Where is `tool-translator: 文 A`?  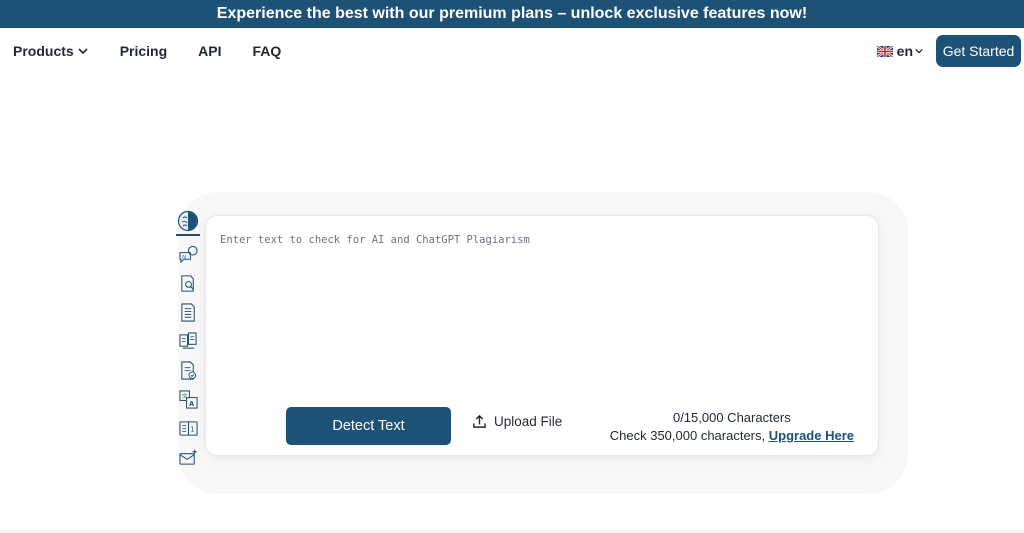
tool-translator: 文 A is located at coordinates (188, 399).